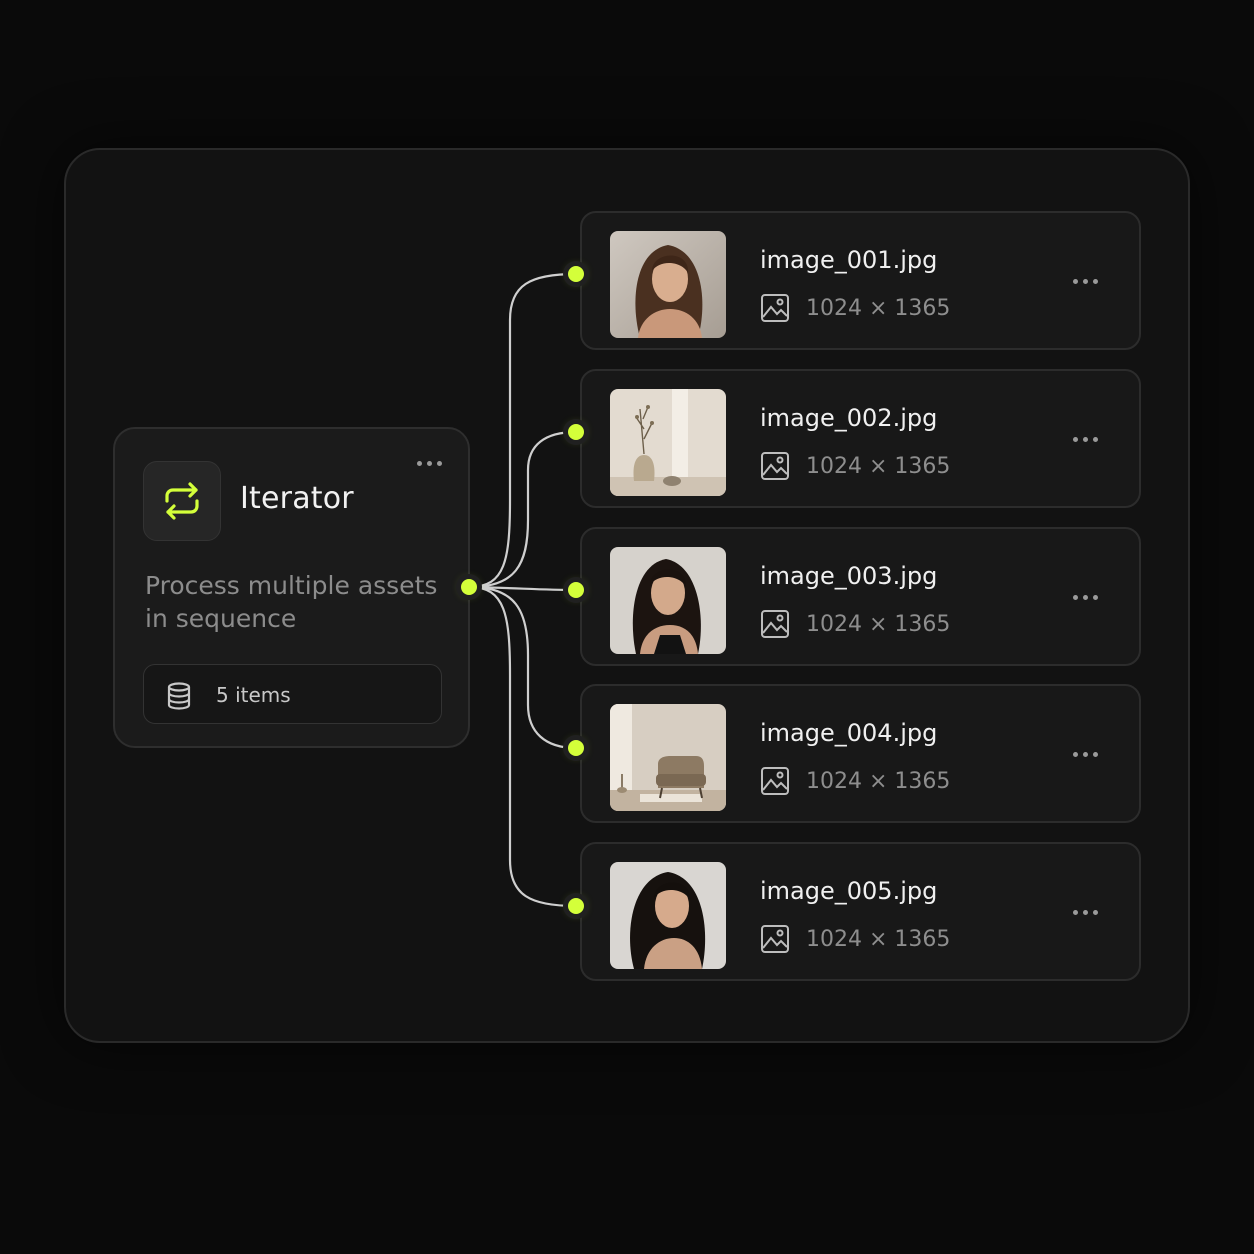 The width and height of the screenshot is (1254, 1254). What do you see at coordinates (179, 696) in the screenshot?
I see `database-icon` at bounding box center [179, 696].